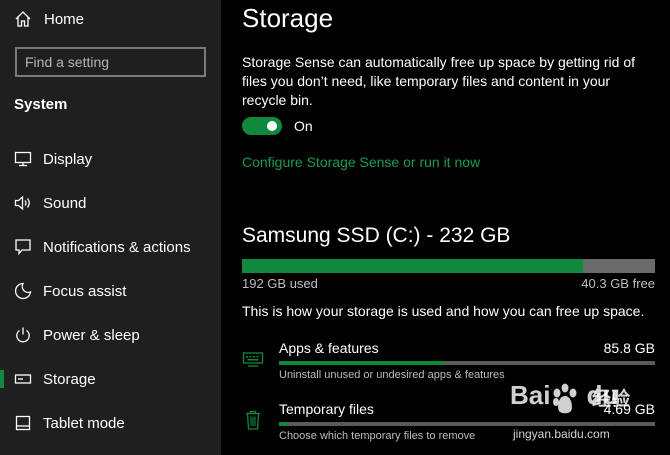 This screenshot has width=670, height=455. I want to click on tablet-icon, so click(23, 423).